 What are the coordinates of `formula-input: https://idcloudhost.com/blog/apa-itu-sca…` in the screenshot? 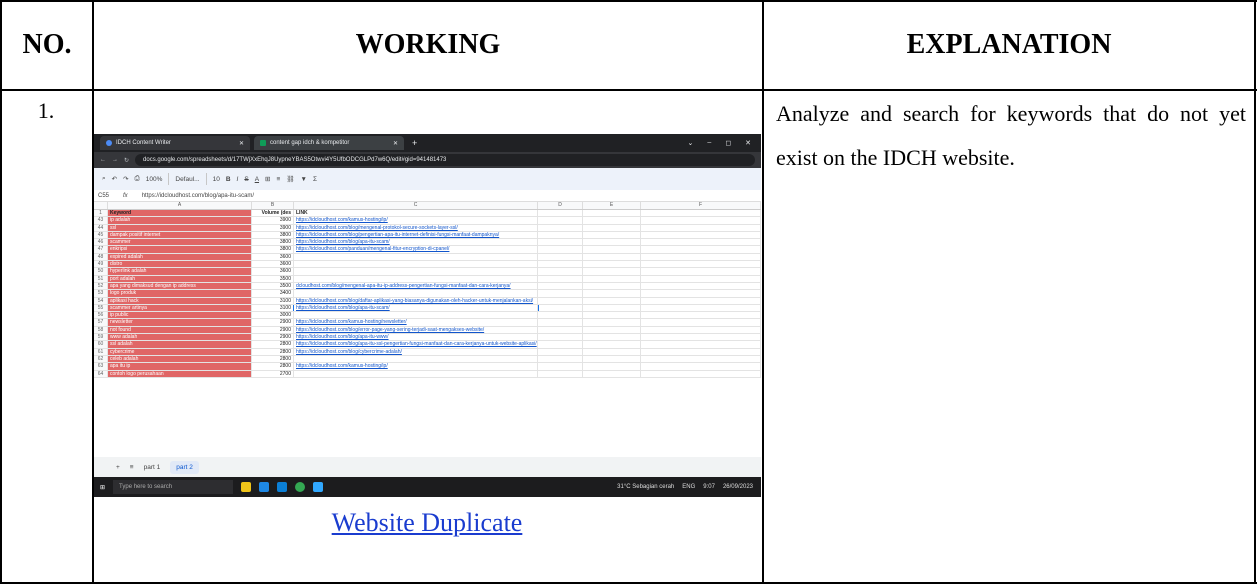 It's located at (198, 196).